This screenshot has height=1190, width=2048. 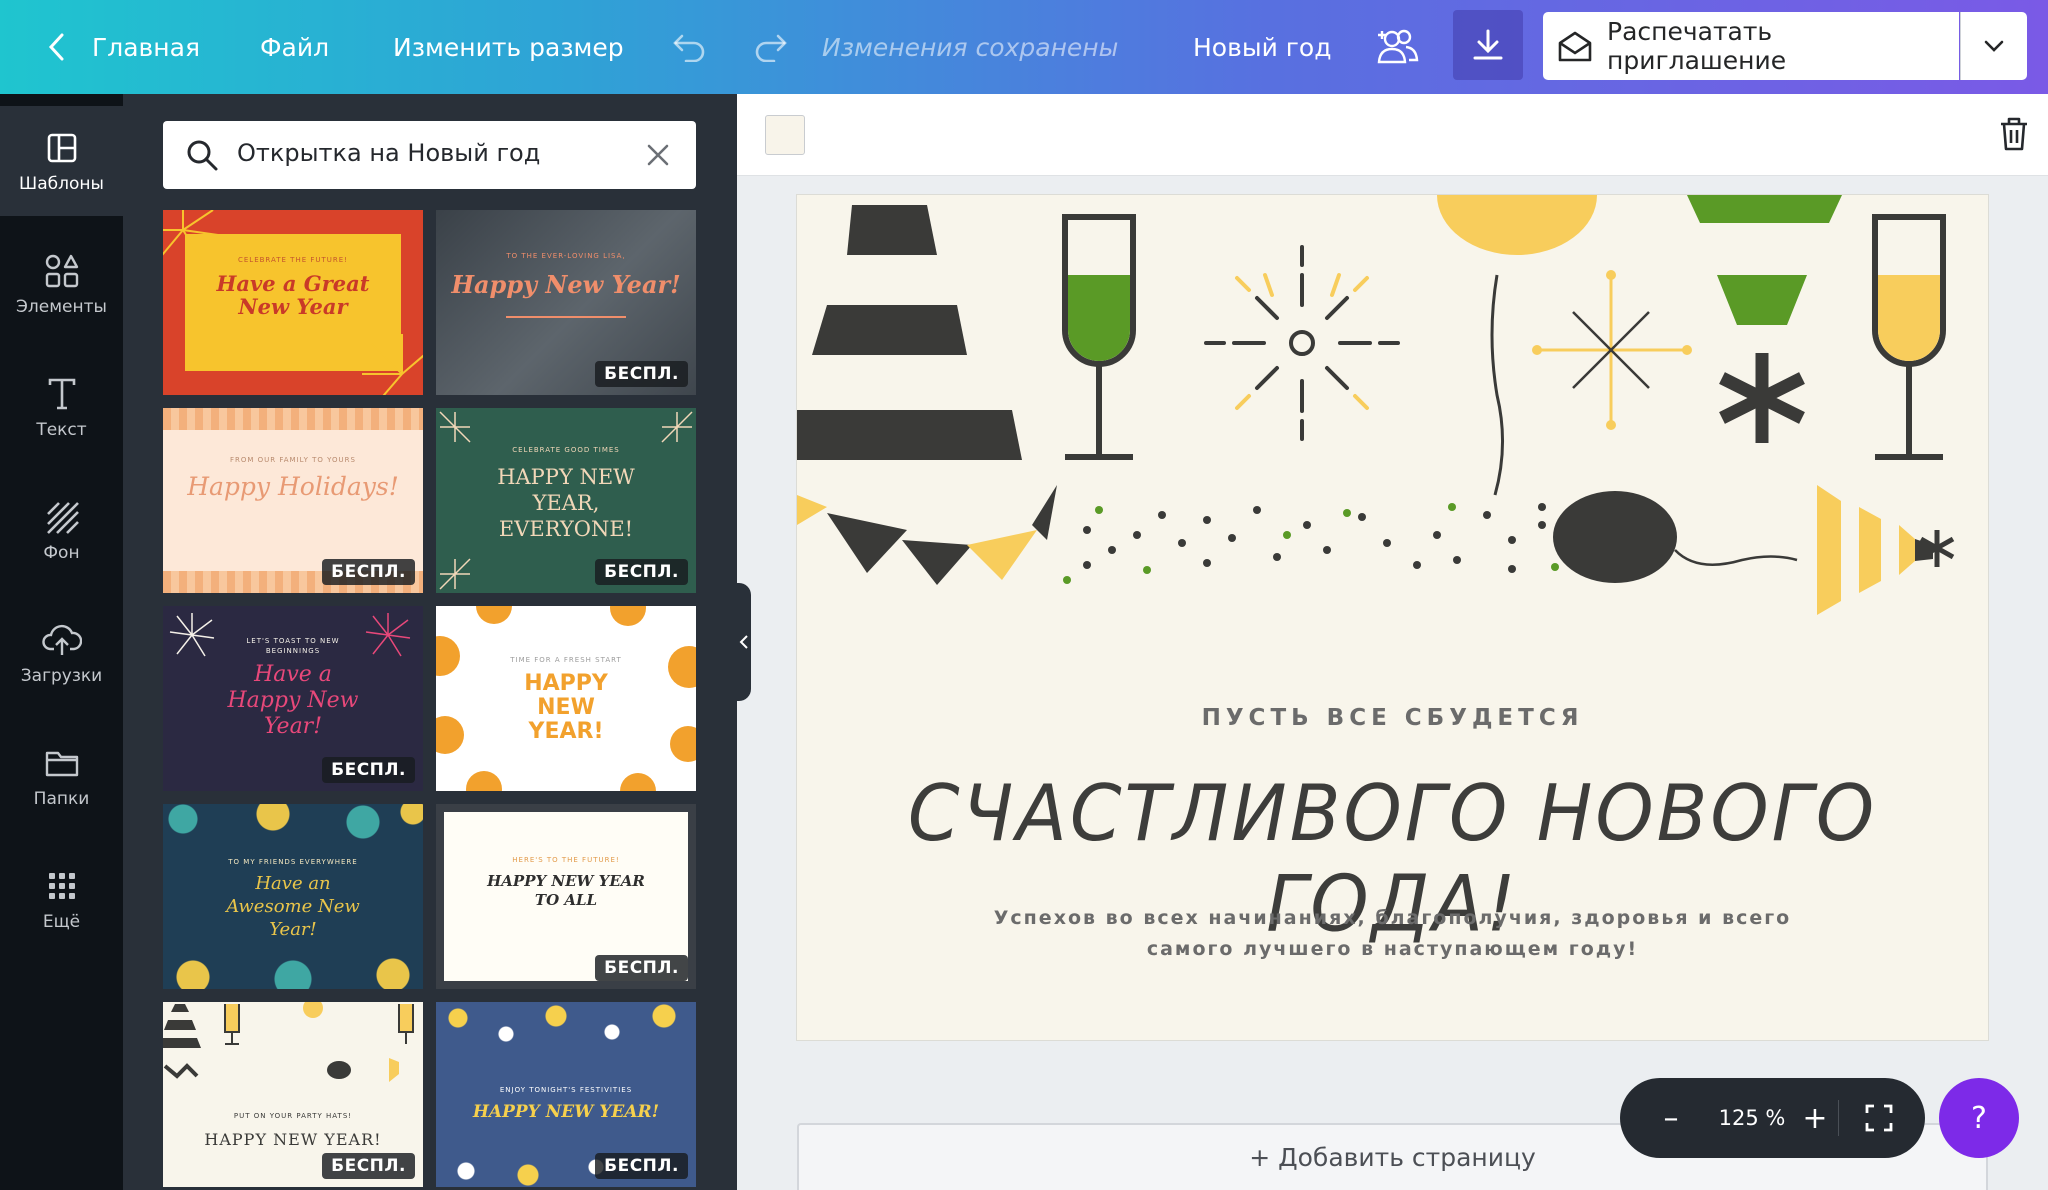 What do you see at coordinates (1392, 718) in the screenshot?
I see `card-subtitle: ПУСТЬ ВСЕ СБУДЕТСЯ` at bounding box center [1392, 718].